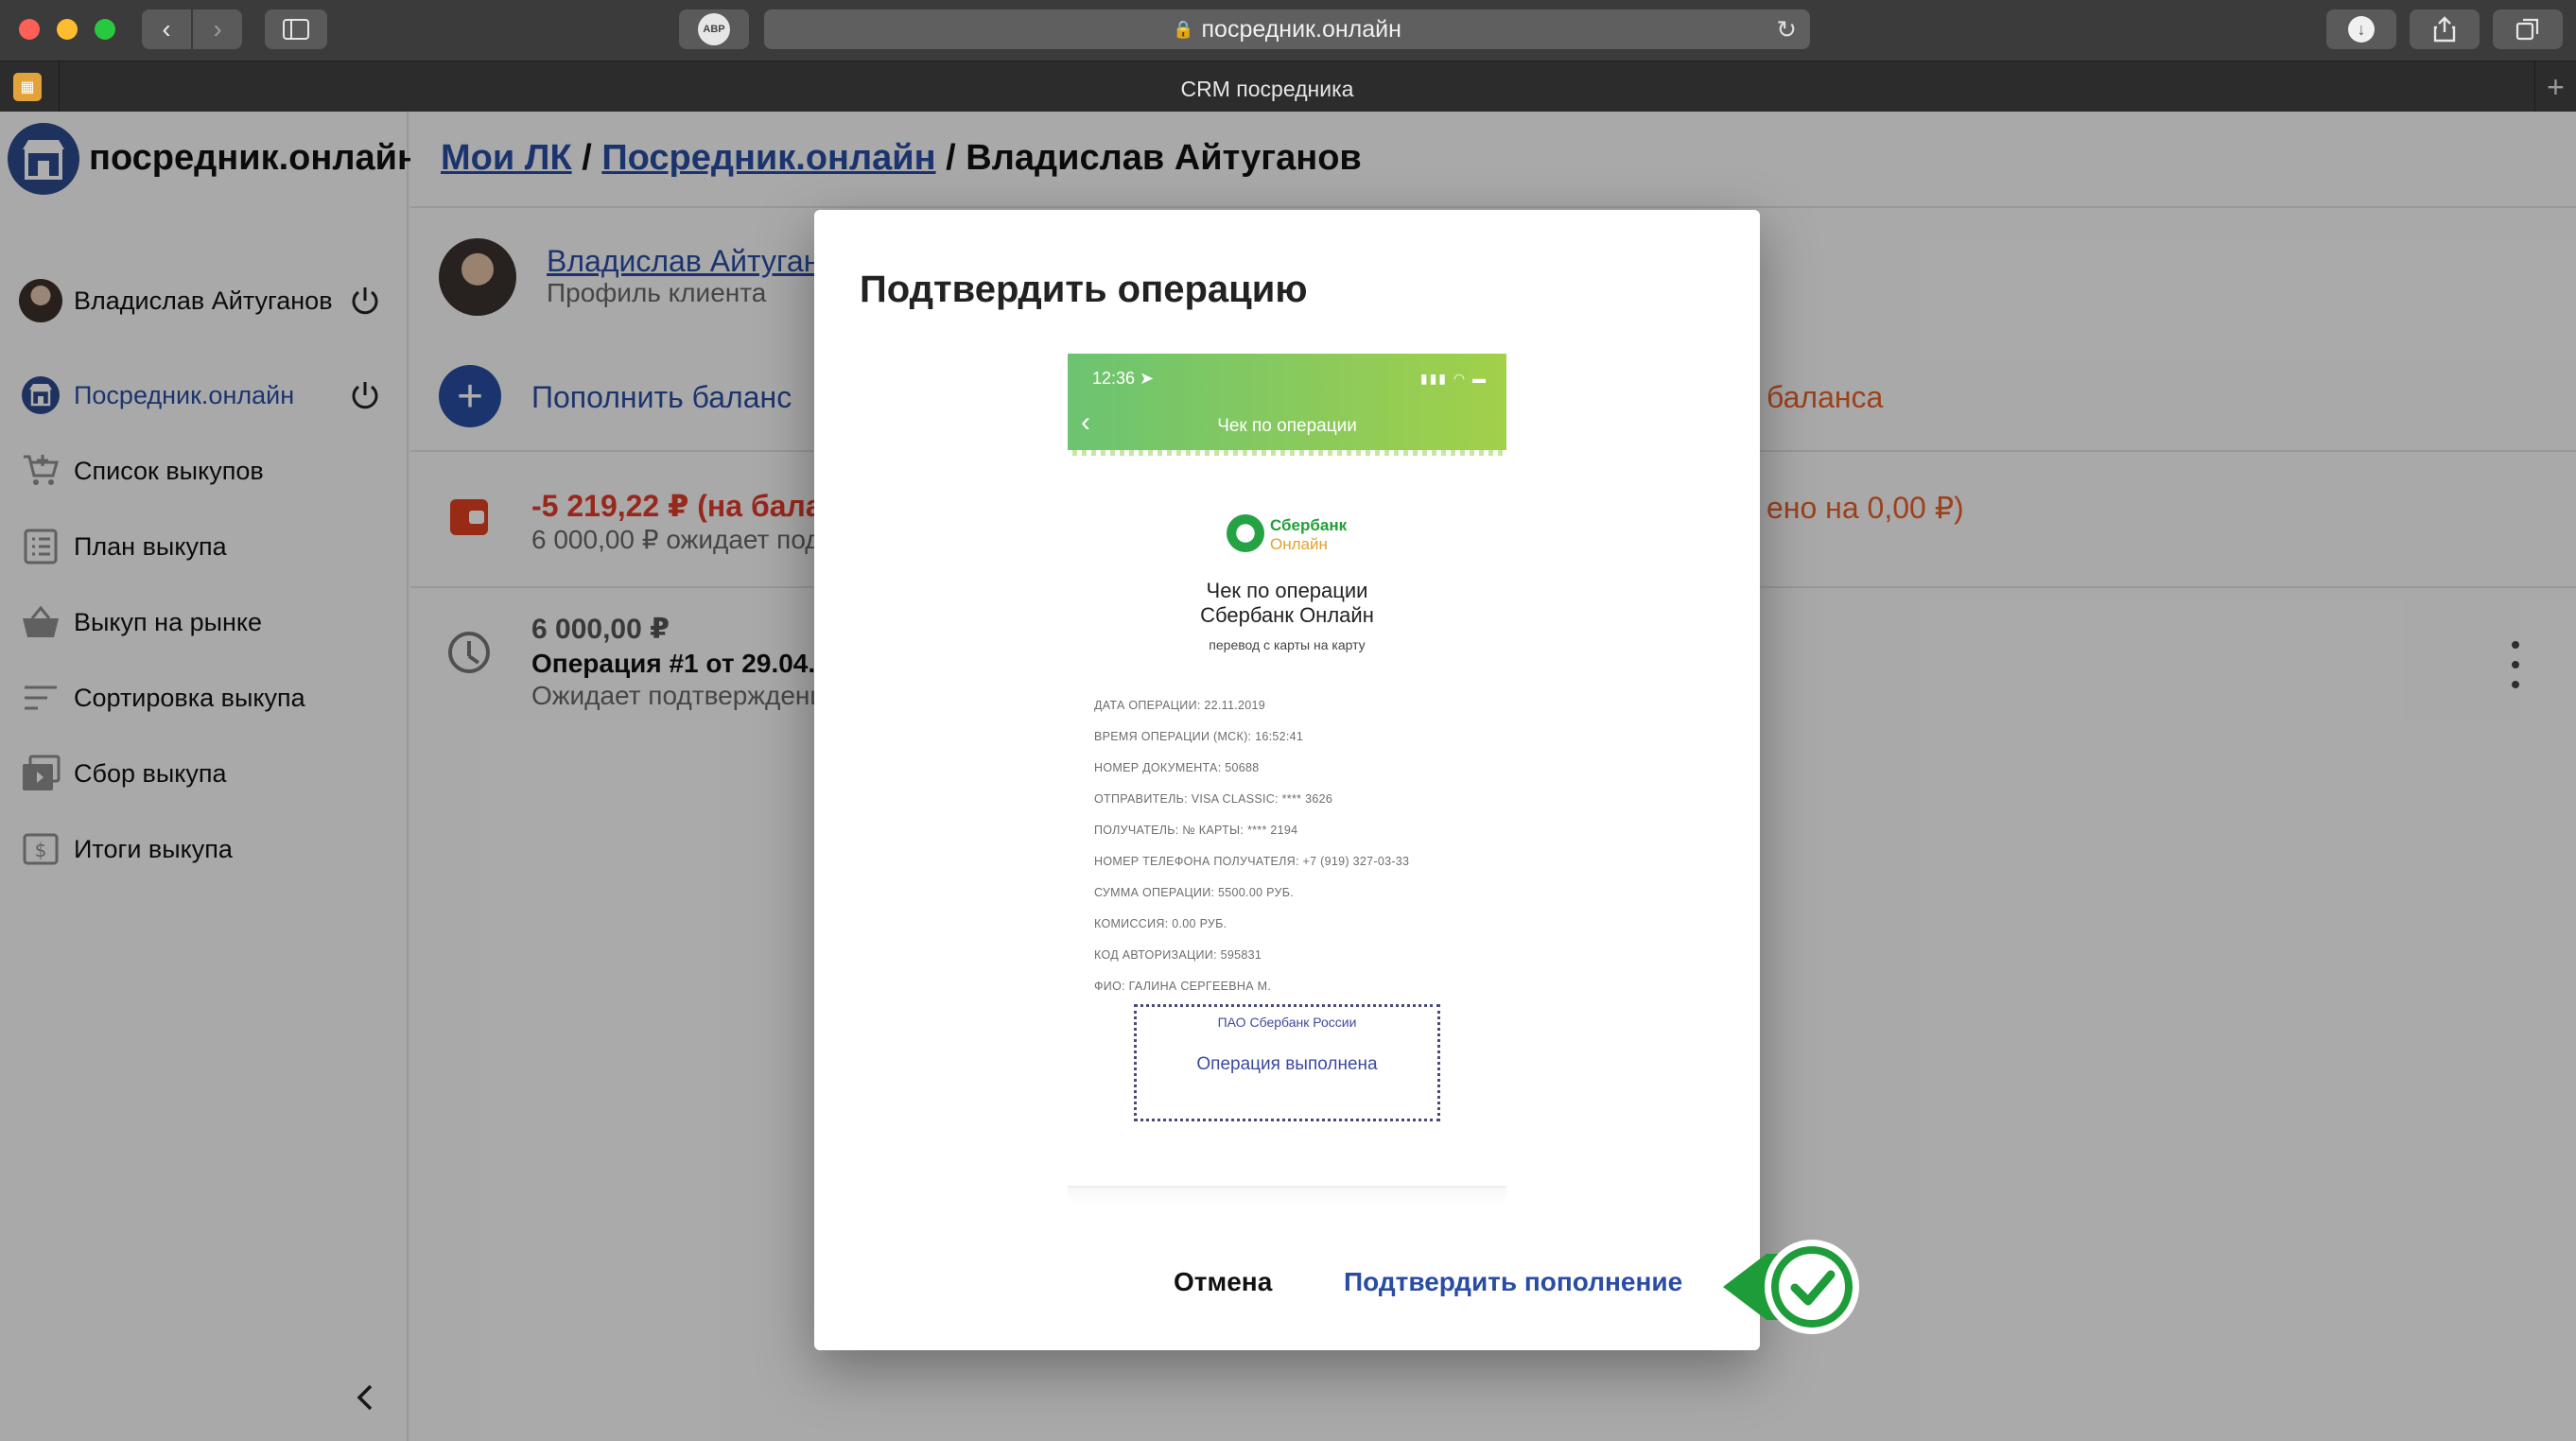 The width and height of the screenshot is (2576, 1441). I want to click on receipt-row: ОТПРАВИТЕЛЬ: VISA CLASSIC: **** 3626, so click(1213, 799).